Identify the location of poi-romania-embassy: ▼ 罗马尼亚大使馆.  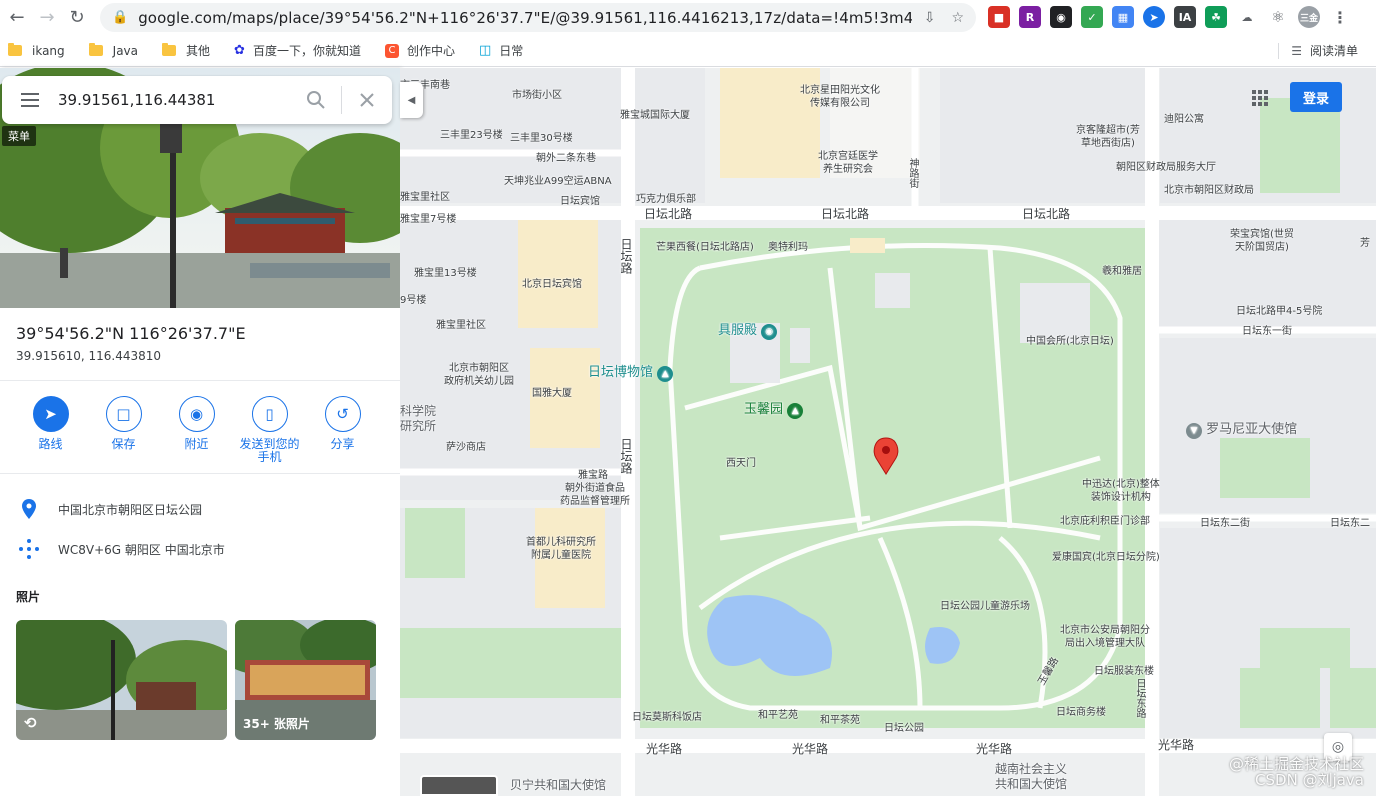
(1241, 428).